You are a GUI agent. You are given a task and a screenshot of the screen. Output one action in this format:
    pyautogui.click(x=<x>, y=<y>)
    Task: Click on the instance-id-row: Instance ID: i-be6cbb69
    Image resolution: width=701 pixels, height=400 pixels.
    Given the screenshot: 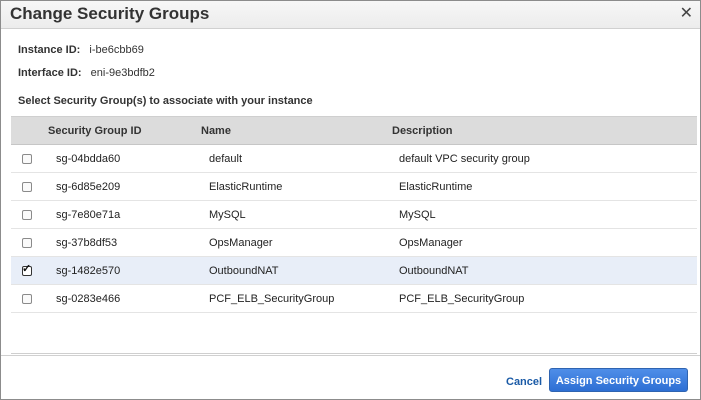 What is the action you would take?
    pyautogui.click(x=81, y=50)
    